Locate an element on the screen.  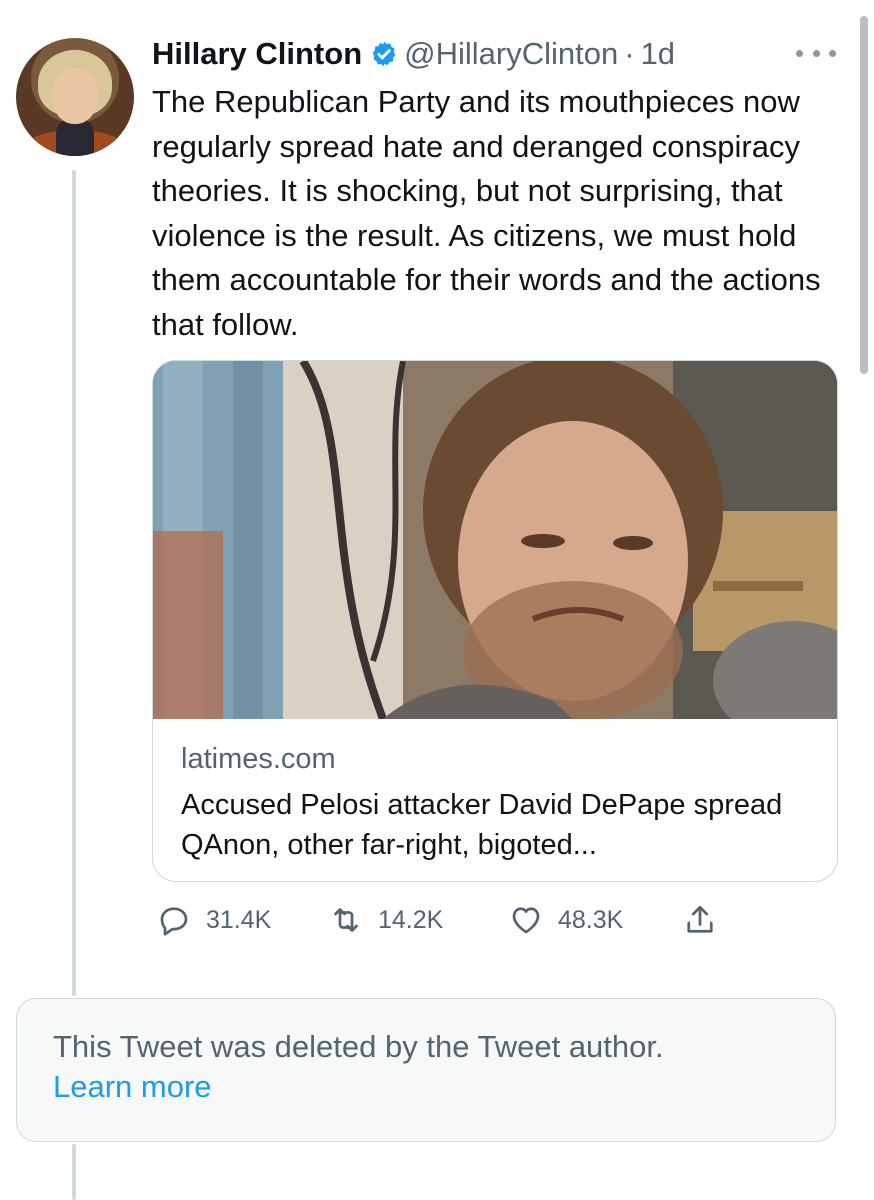
verified-badge-icon is located at coordinates (384, 54).